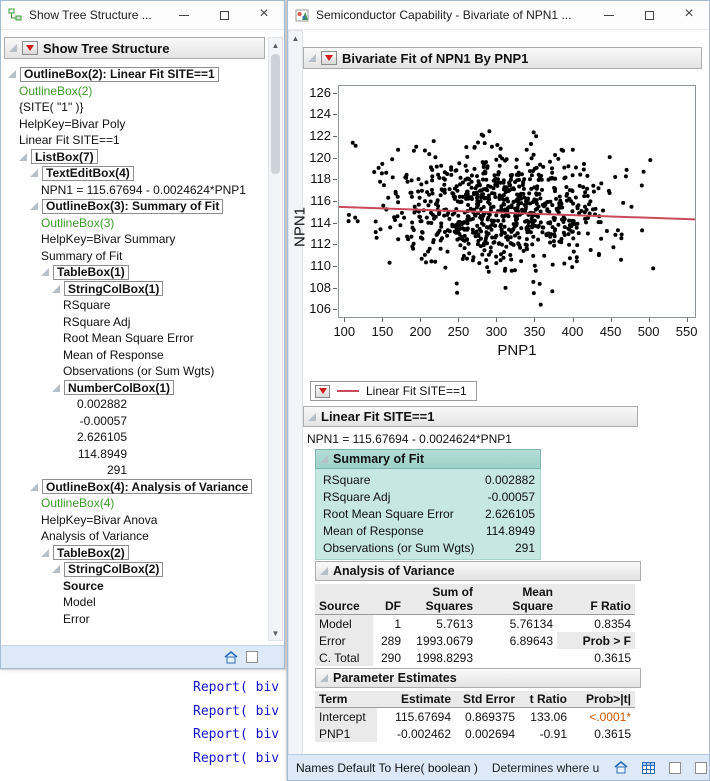 This screenshot has width=710, height=781. What do you see at coordinates (135, 140) in the screenshot?
I see `tree-item: Linear Fit SITE==1` at bounding box center [135, 140].